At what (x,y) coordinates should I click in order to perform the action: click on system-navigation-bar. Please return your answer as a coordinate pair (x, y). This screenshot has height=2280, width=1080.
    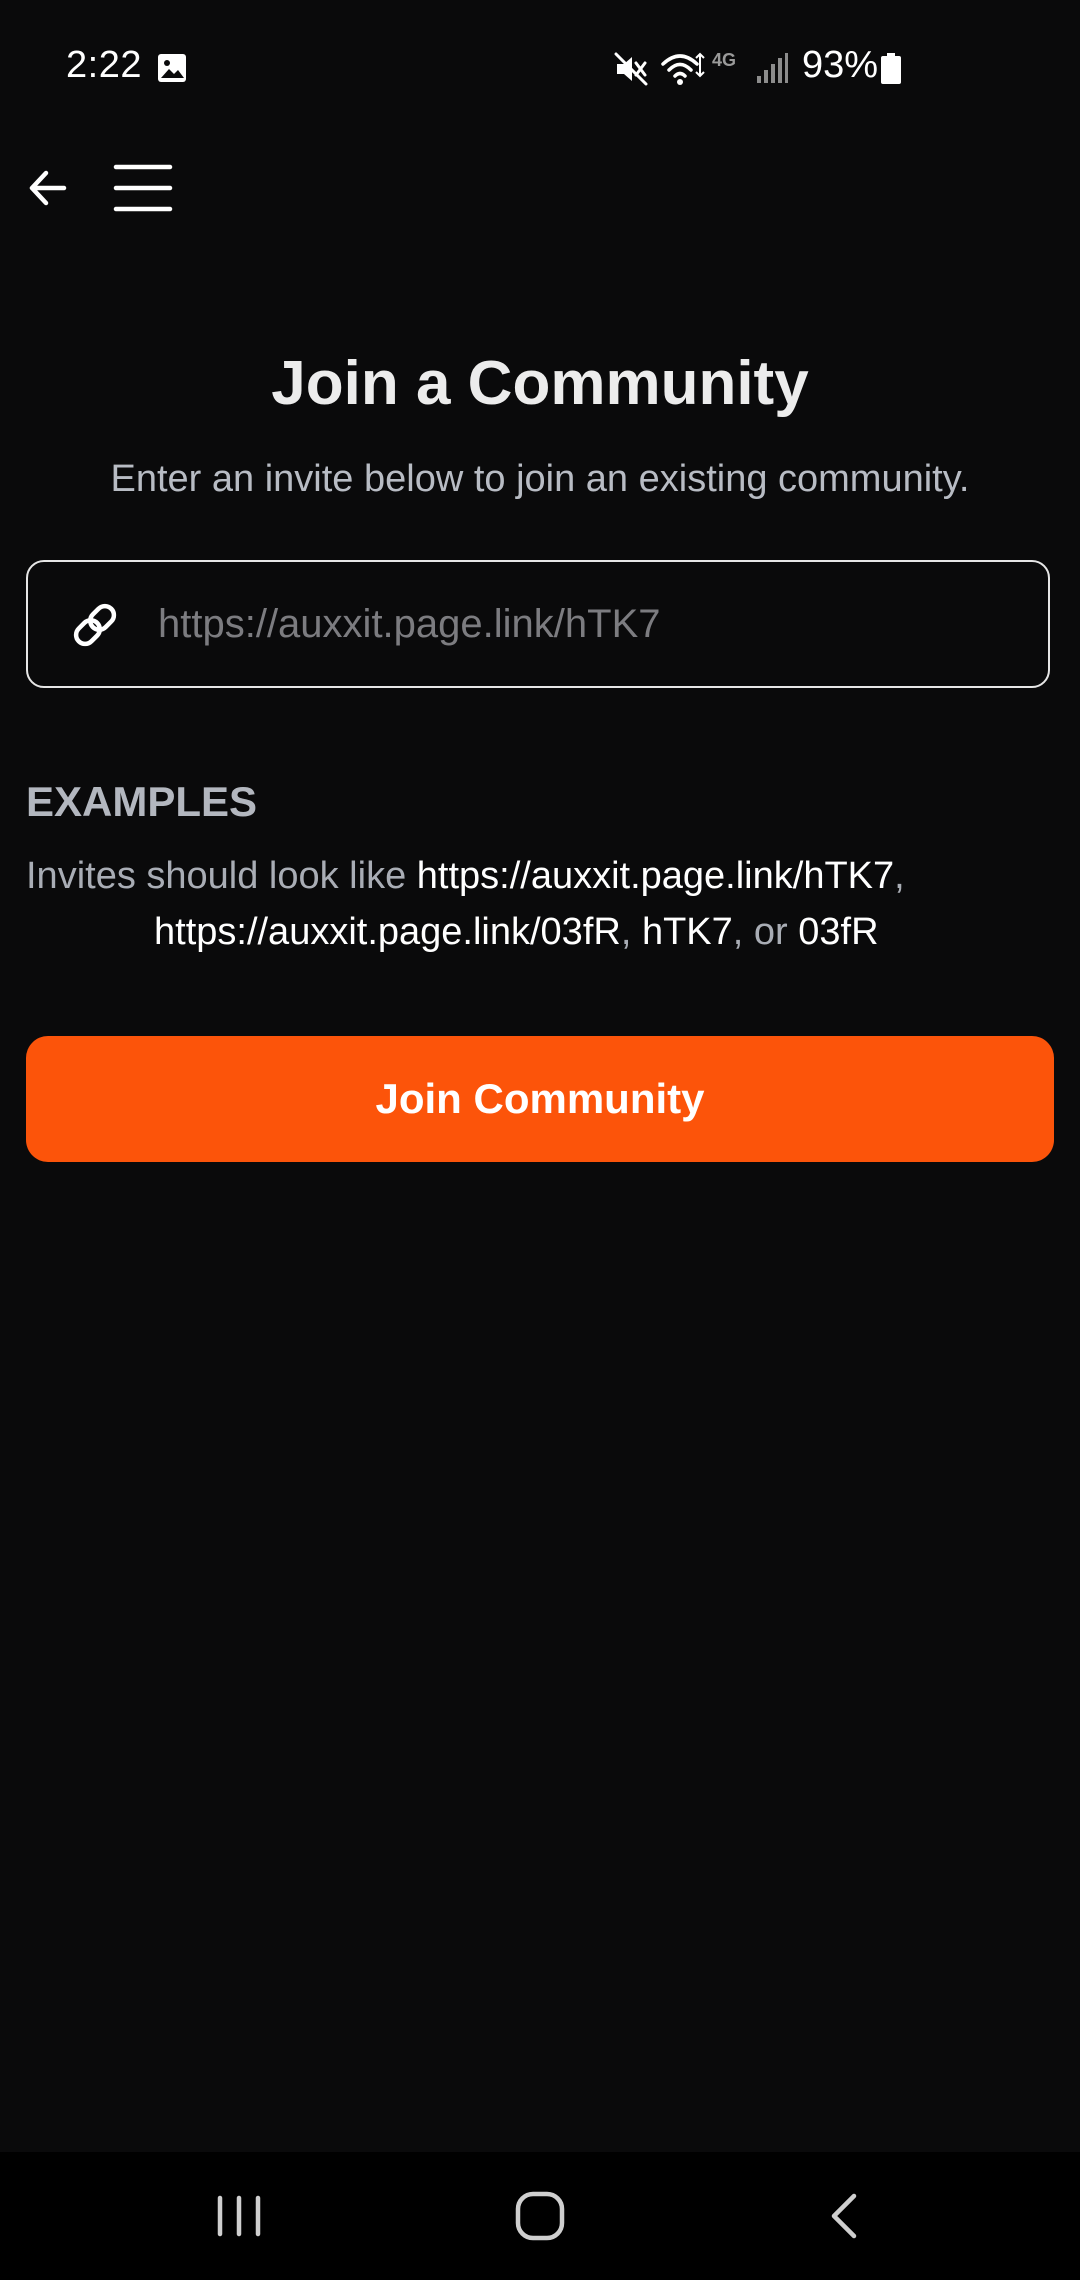
    Looking at the image, I should click on (540, 2216).